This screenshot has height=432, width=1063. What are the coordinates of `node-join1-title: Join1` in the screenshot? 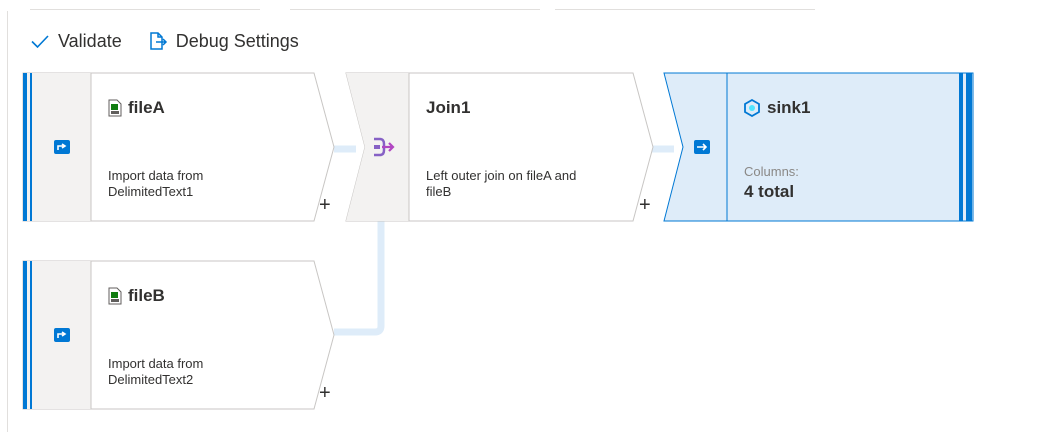 It's located at (448, 107).